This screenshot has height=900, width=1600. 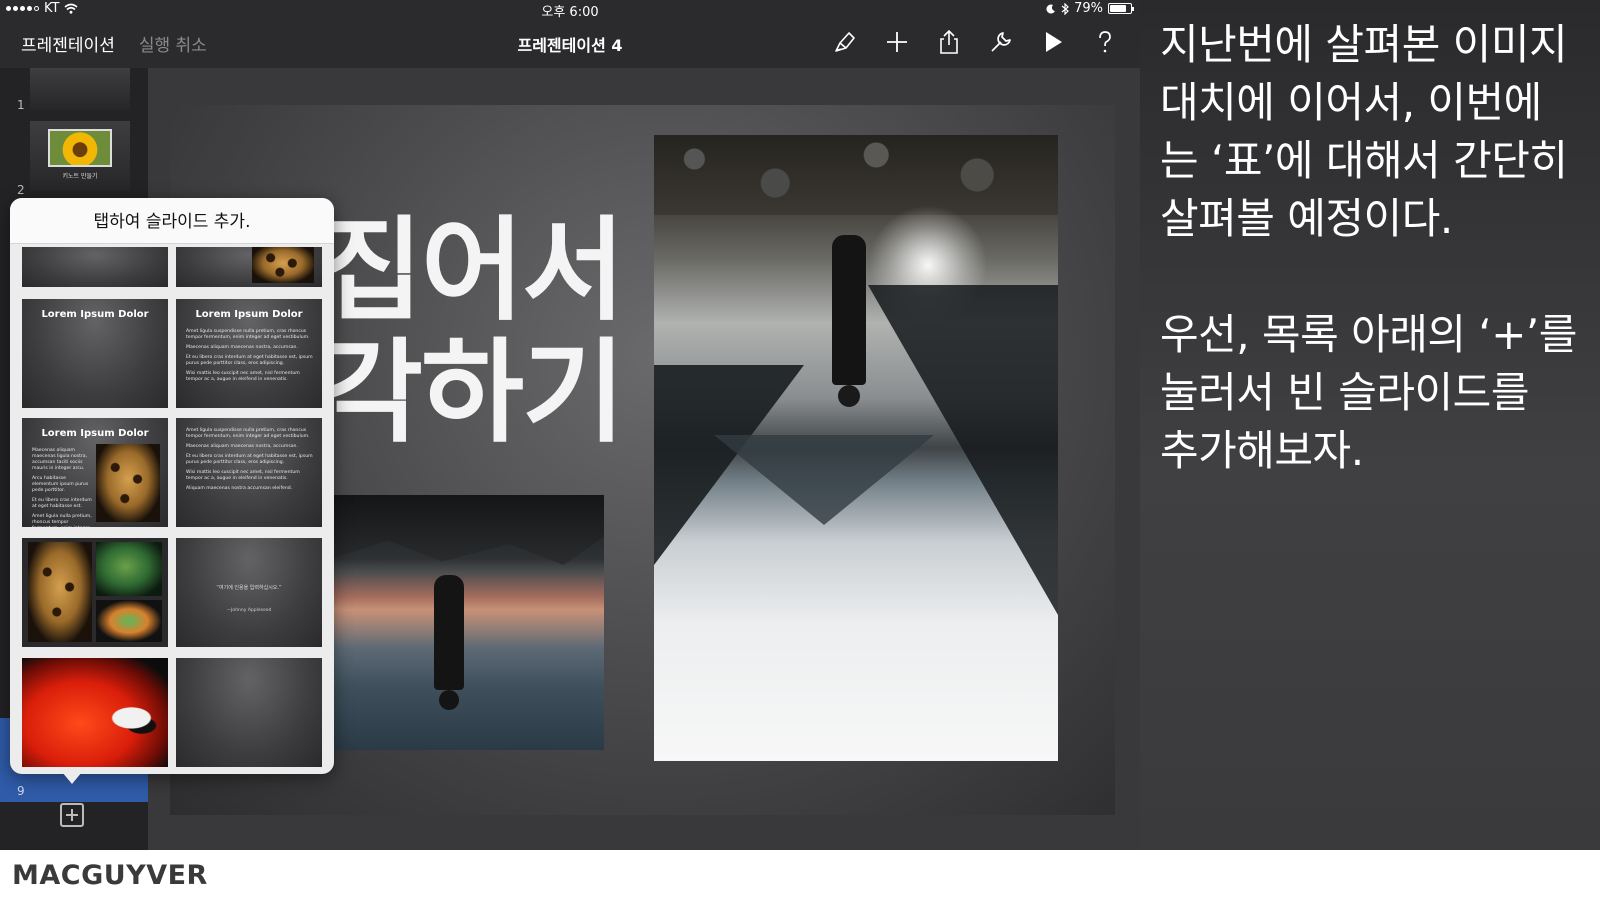 What do you see at coordinates (110, 875) in the screenshot?
I see `brand-logo: MACGUYVER` at bounding box center [110, 875].